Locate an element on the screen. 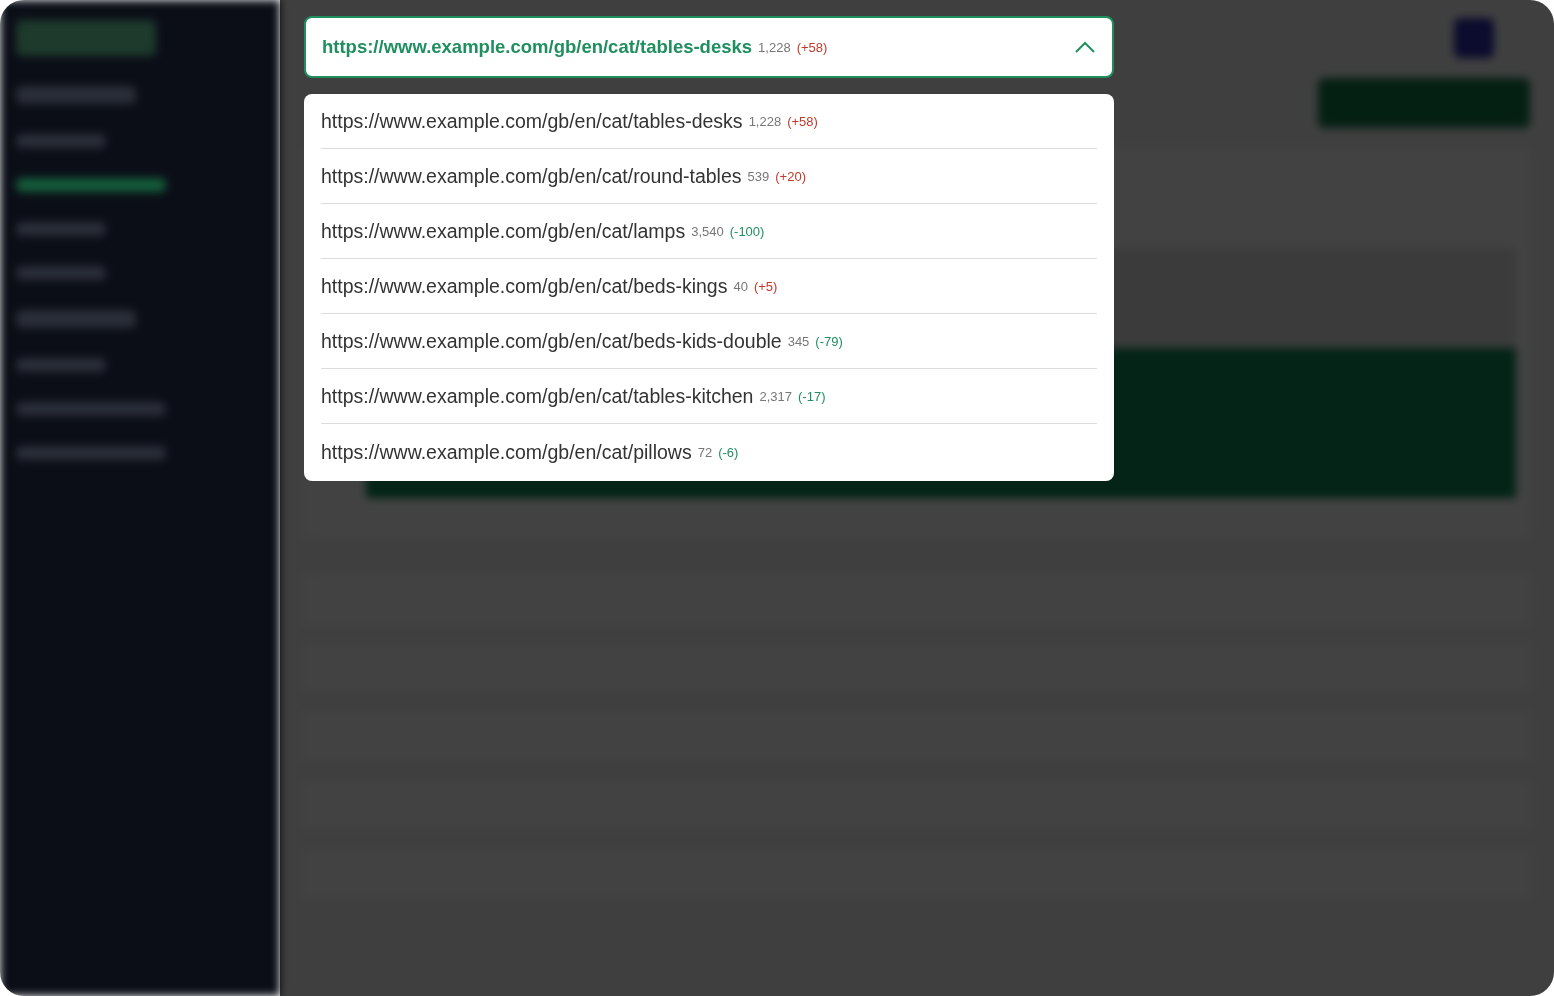 The width and height of the screenshot is (1554, 996). change-text: (-100) is located at coordinates (747, 231).